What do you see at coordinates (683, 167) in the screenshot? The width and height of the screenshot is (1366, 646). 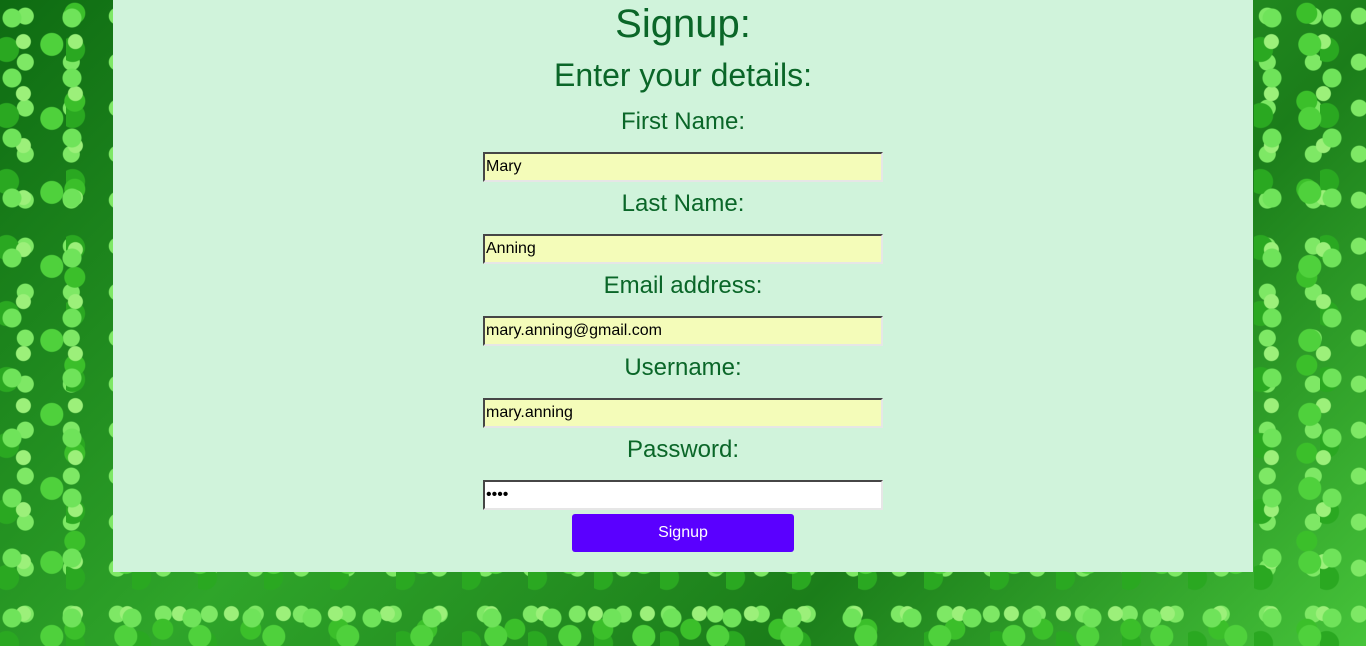 I see `first-name-input` at bounding box center [683, 167].